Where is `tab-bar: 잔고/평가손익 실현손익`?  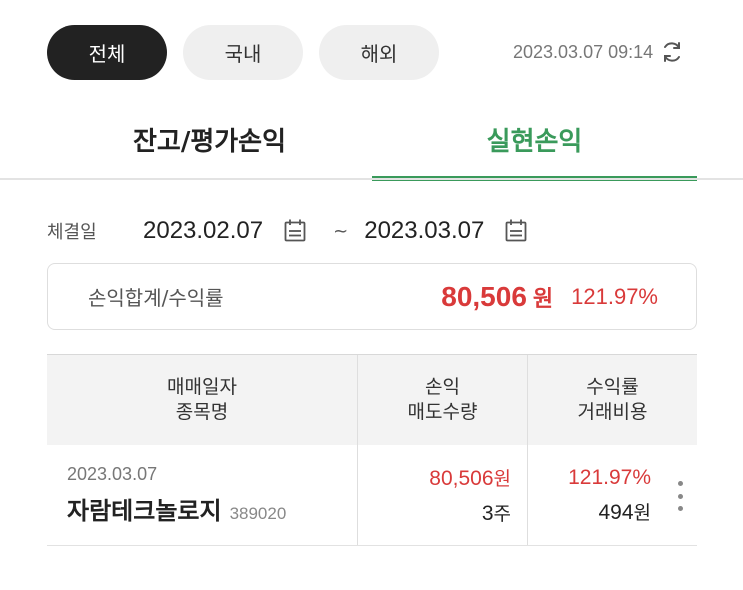 tab-bar: 잔고/평가손익 실현손익 is located at coordinates (372, 139).